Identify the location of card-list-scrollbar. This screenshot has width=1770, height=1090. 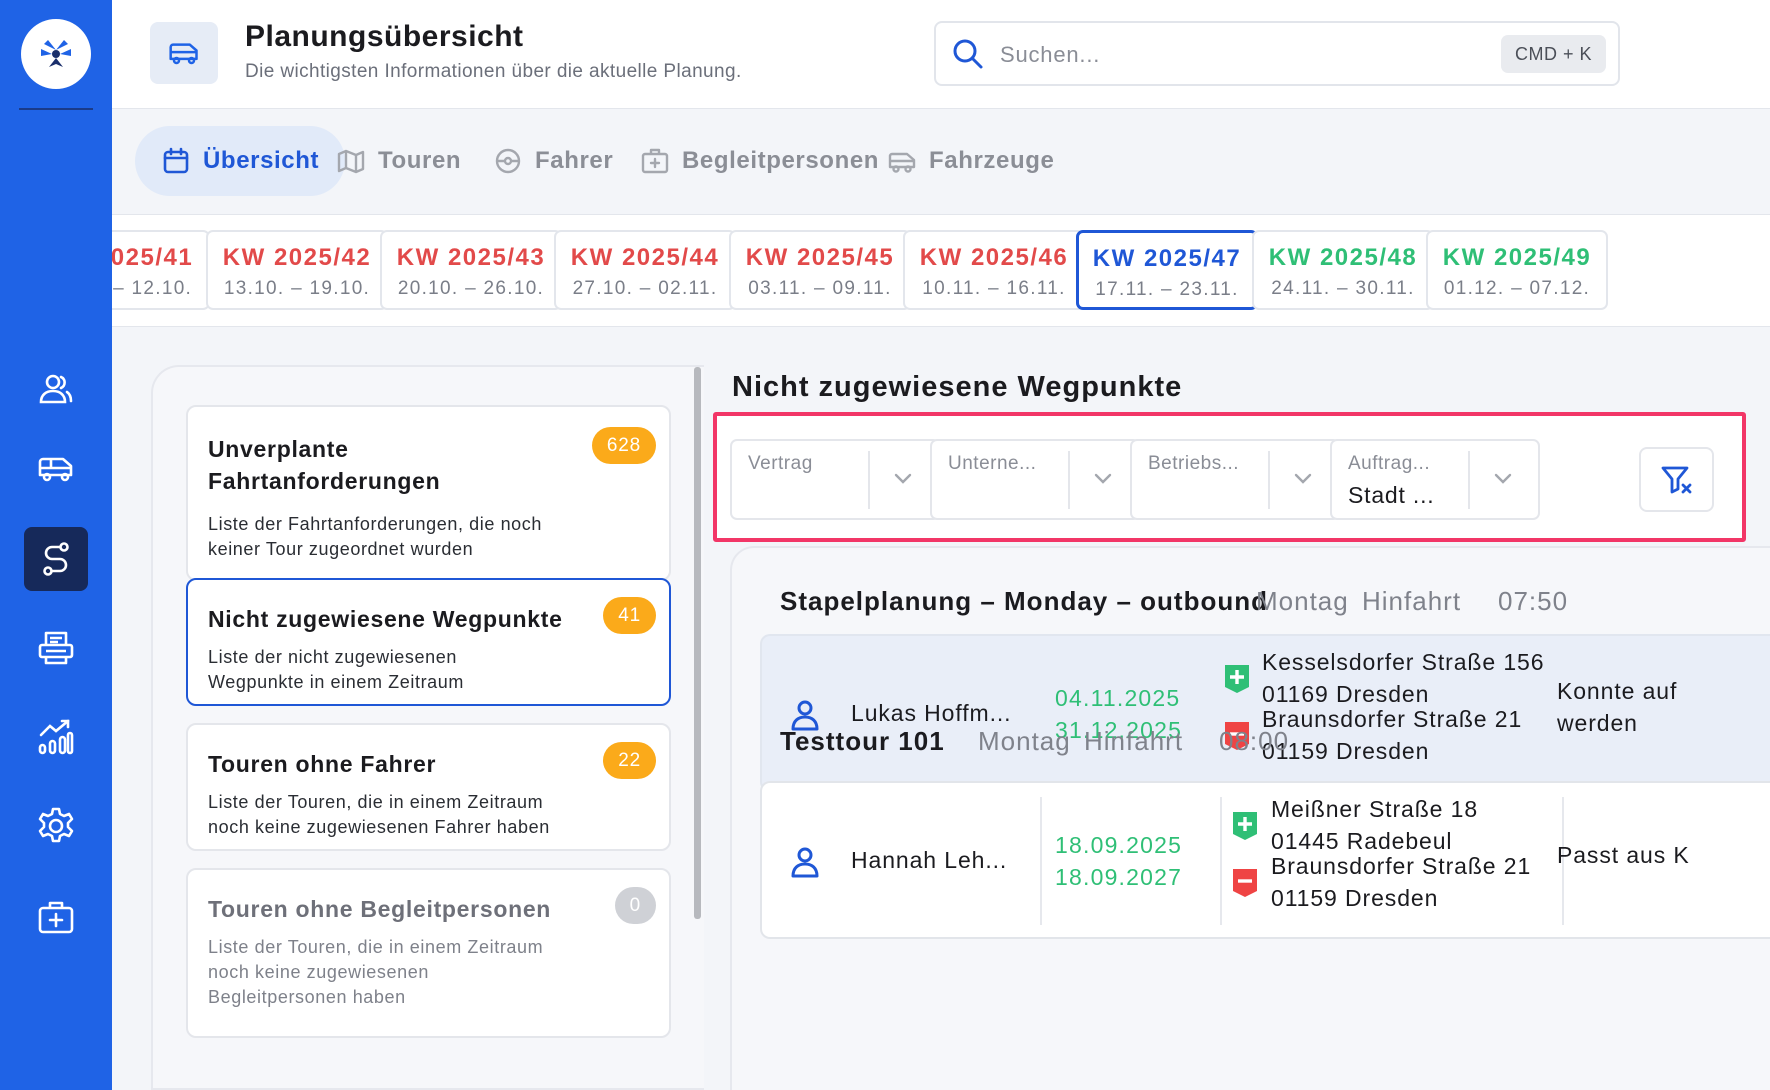
(697, 643).